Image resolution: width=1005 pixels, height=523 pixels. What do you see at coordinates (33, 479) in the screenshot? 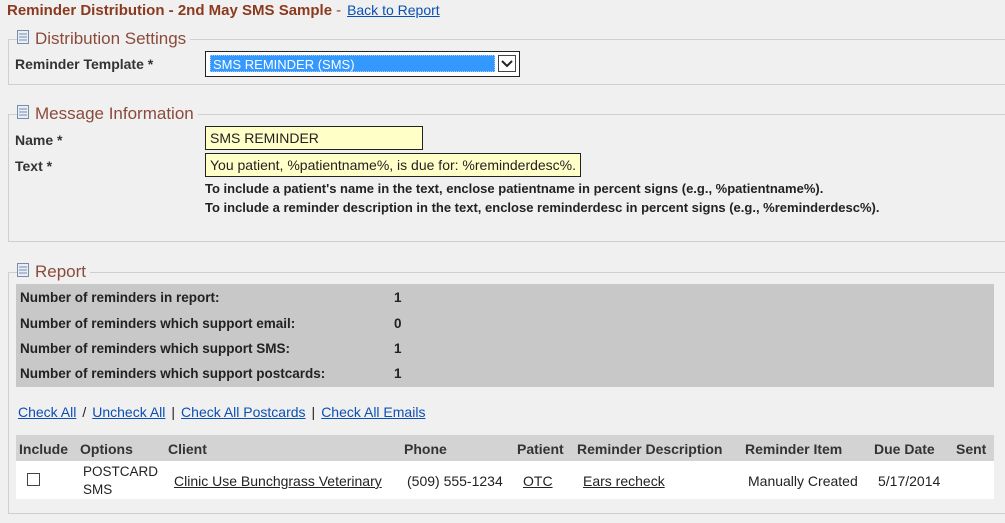
I see `include-checkbox` at bounding box center [33, 479].